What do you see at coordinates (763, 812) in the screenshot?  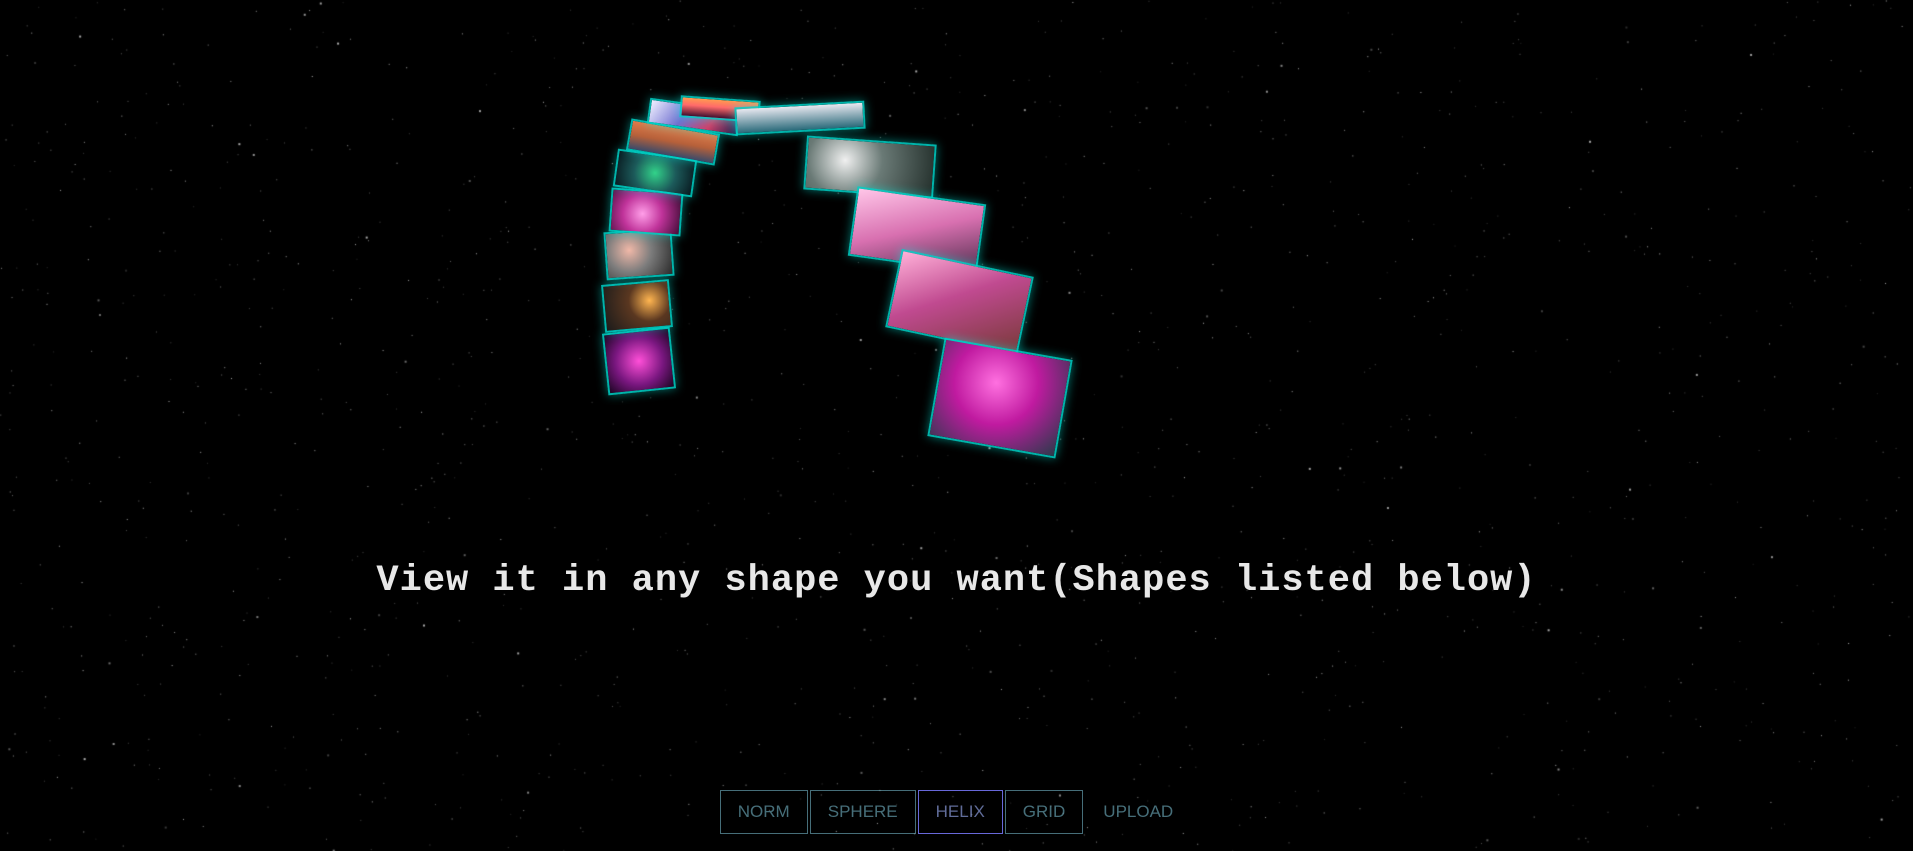 I see `norm-button: NORM` at bounding box center [763, 812].